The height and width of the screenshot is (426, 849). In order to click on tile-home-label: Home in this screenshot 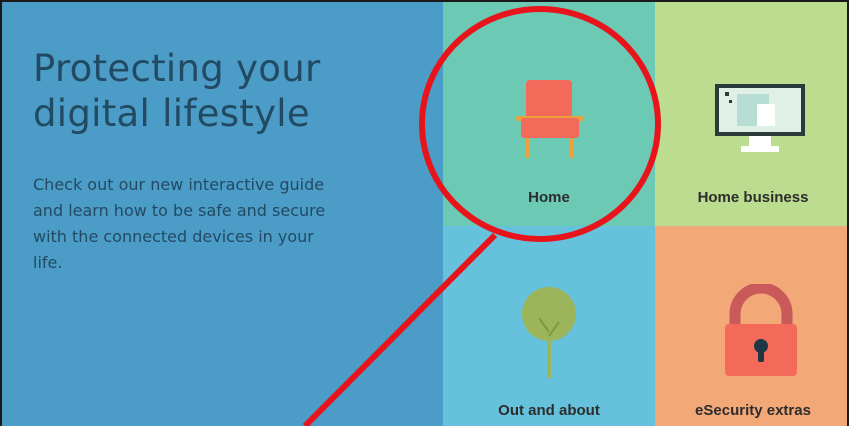, I will do `click(549, 197)`.